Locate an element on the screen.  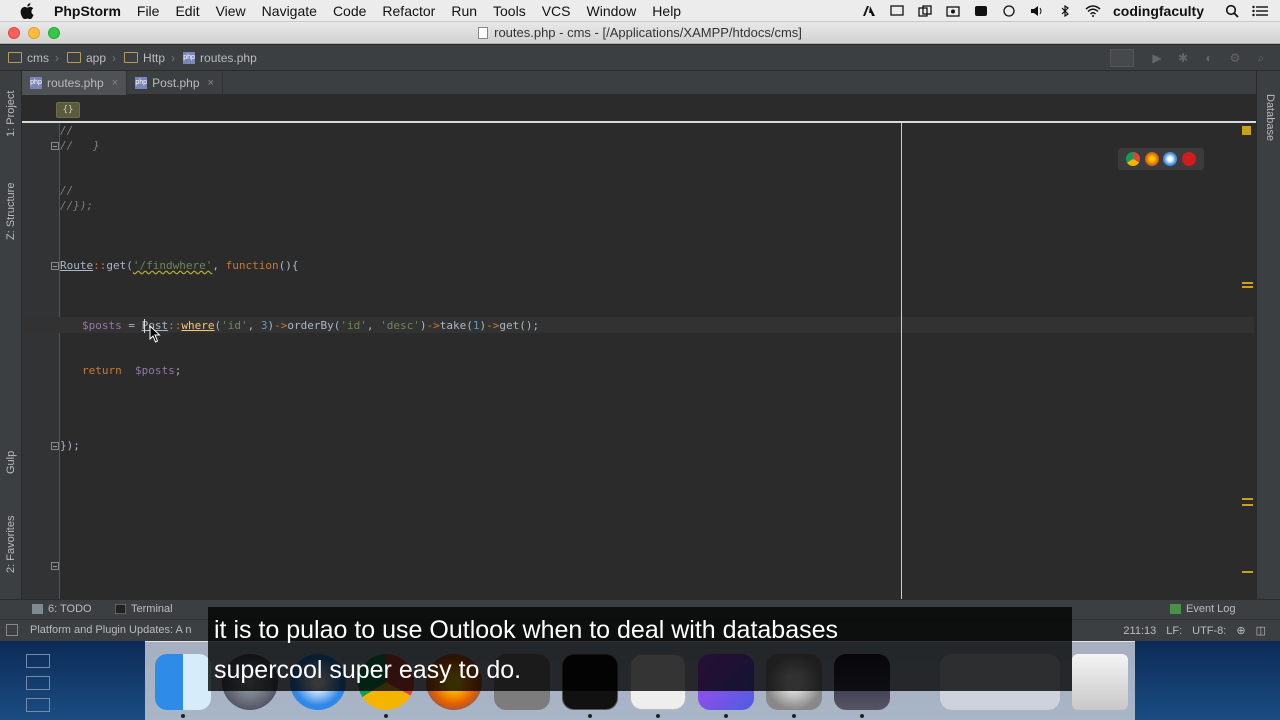
breadcrumb-routes-file: php routes.php is located at coordinates (216, 58).